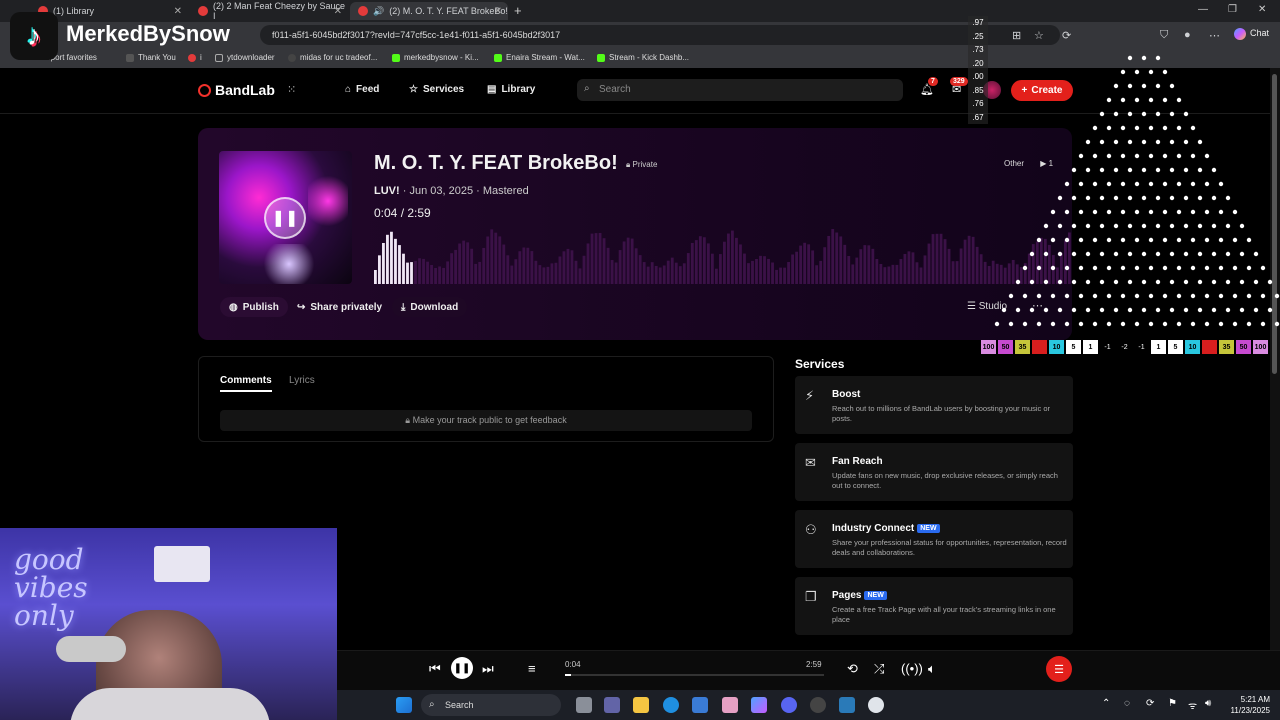 The height and width of the screenshot is (720, 1280). Describe the element at coordinates (404, 705) in the screenshot. I see `start-icon` at that location.